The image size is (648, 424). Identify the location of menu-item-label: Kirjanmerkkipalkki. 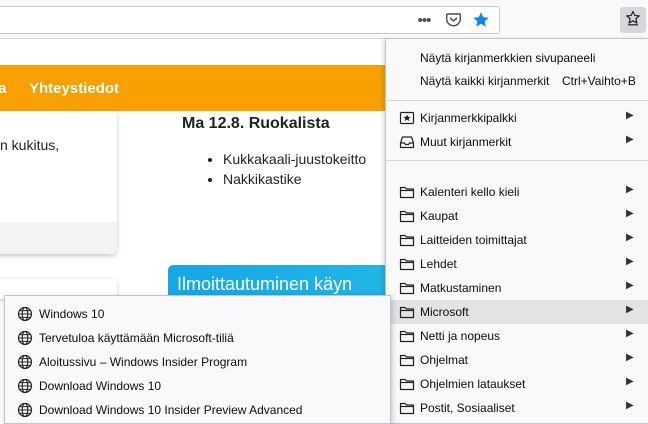
(468, 118).